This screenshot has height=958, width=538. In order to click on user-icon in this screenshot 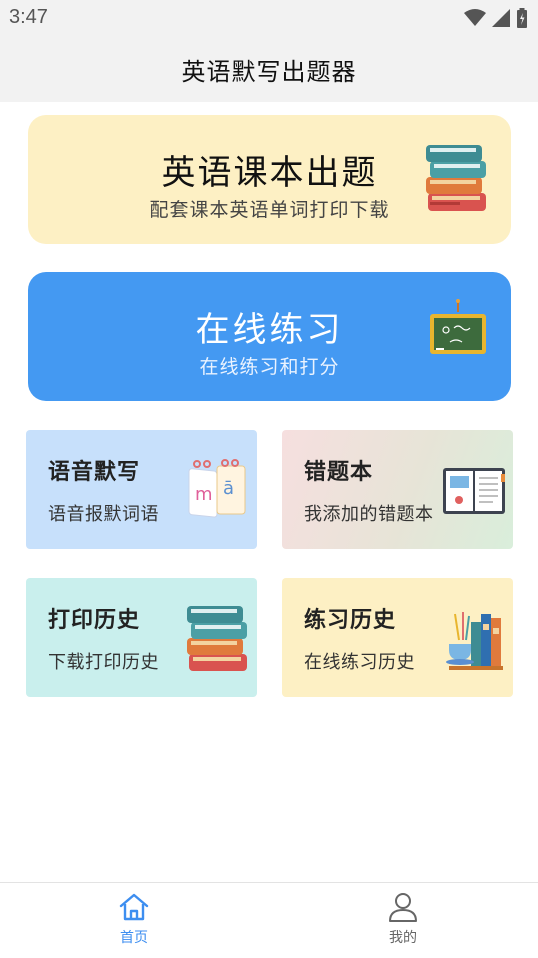, I will do `click(403, 907)`.